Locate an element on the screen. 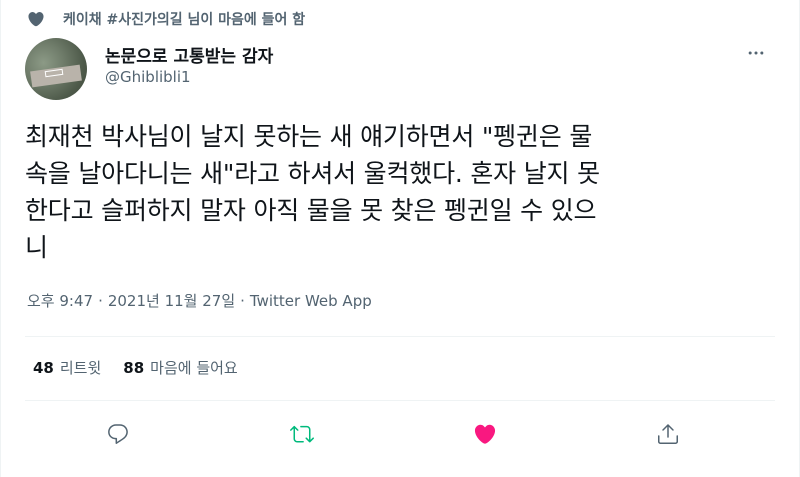  tweet-time: 오후 9:47 is located at coordinates (60, 300).